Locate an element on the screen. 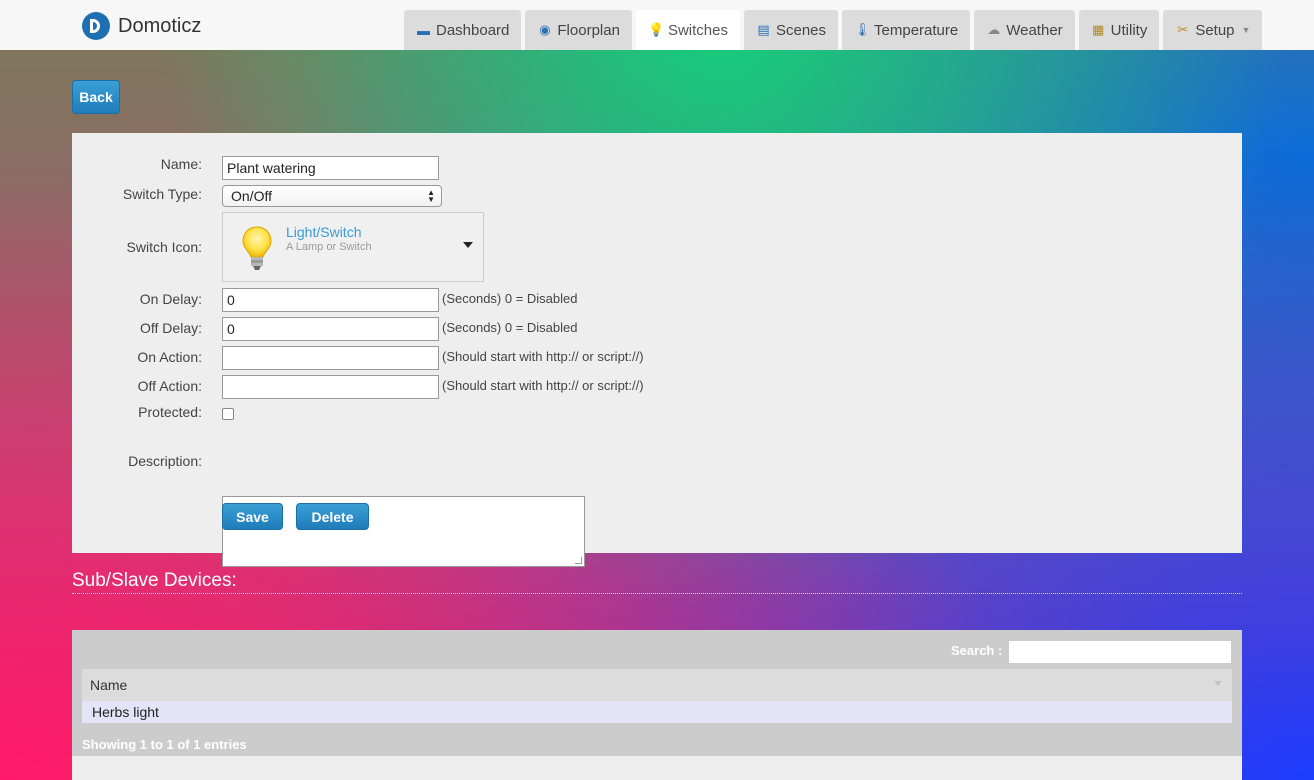 The height and width of the screenshot is (780, 1314). tab-utility: ▦ Utility is located at coordinates (1119, 30).